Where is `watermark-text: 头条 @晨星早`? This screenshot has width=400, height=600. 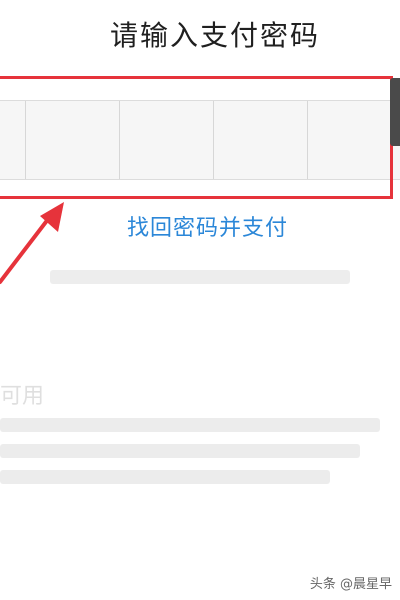
watermark-text: 头条 @晨星早 is located at coordinates (350, 584).